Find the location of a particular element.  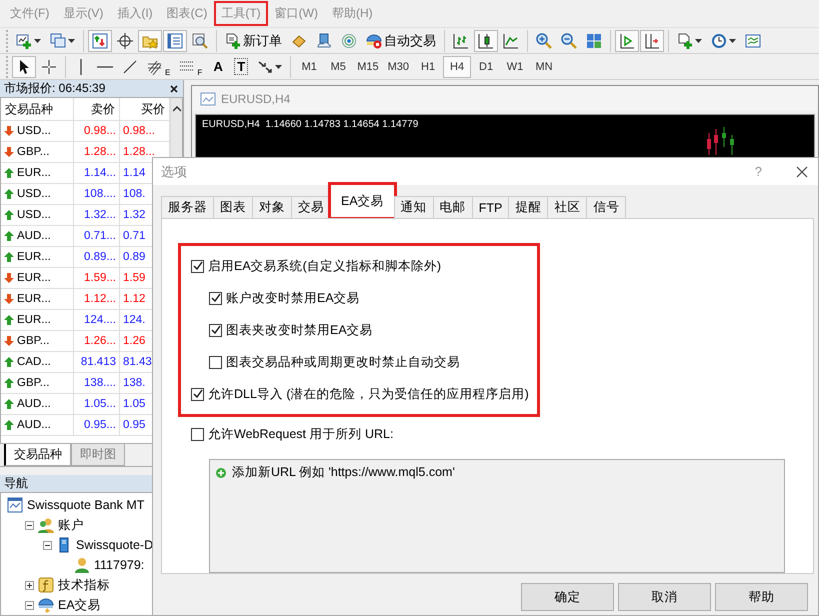

dialog-tab: 通知 is located at coordinates (414, 207).